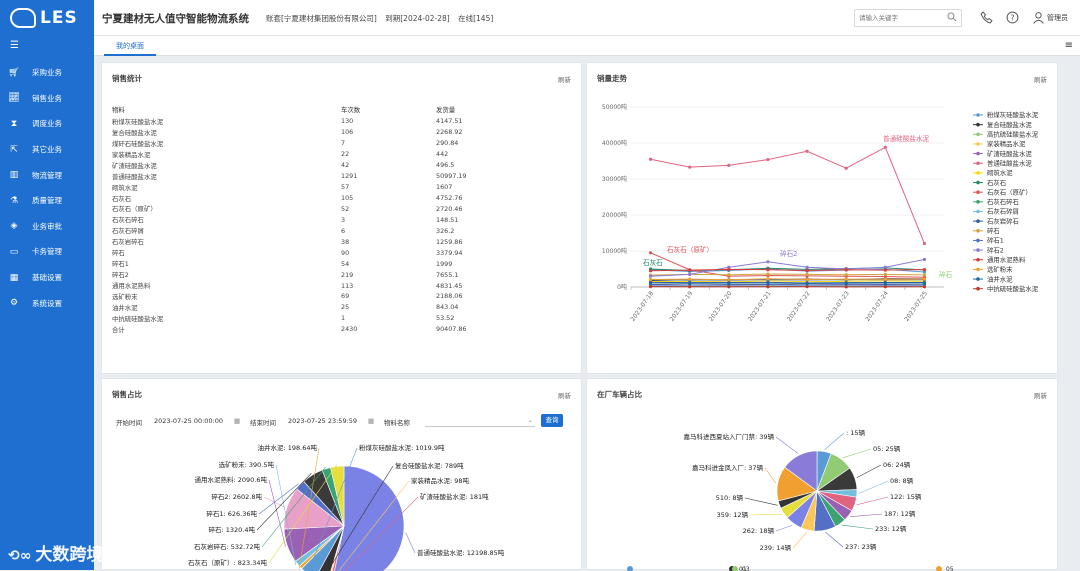  I want to click on hourglass-icon: ⧗, so click(14, 124).